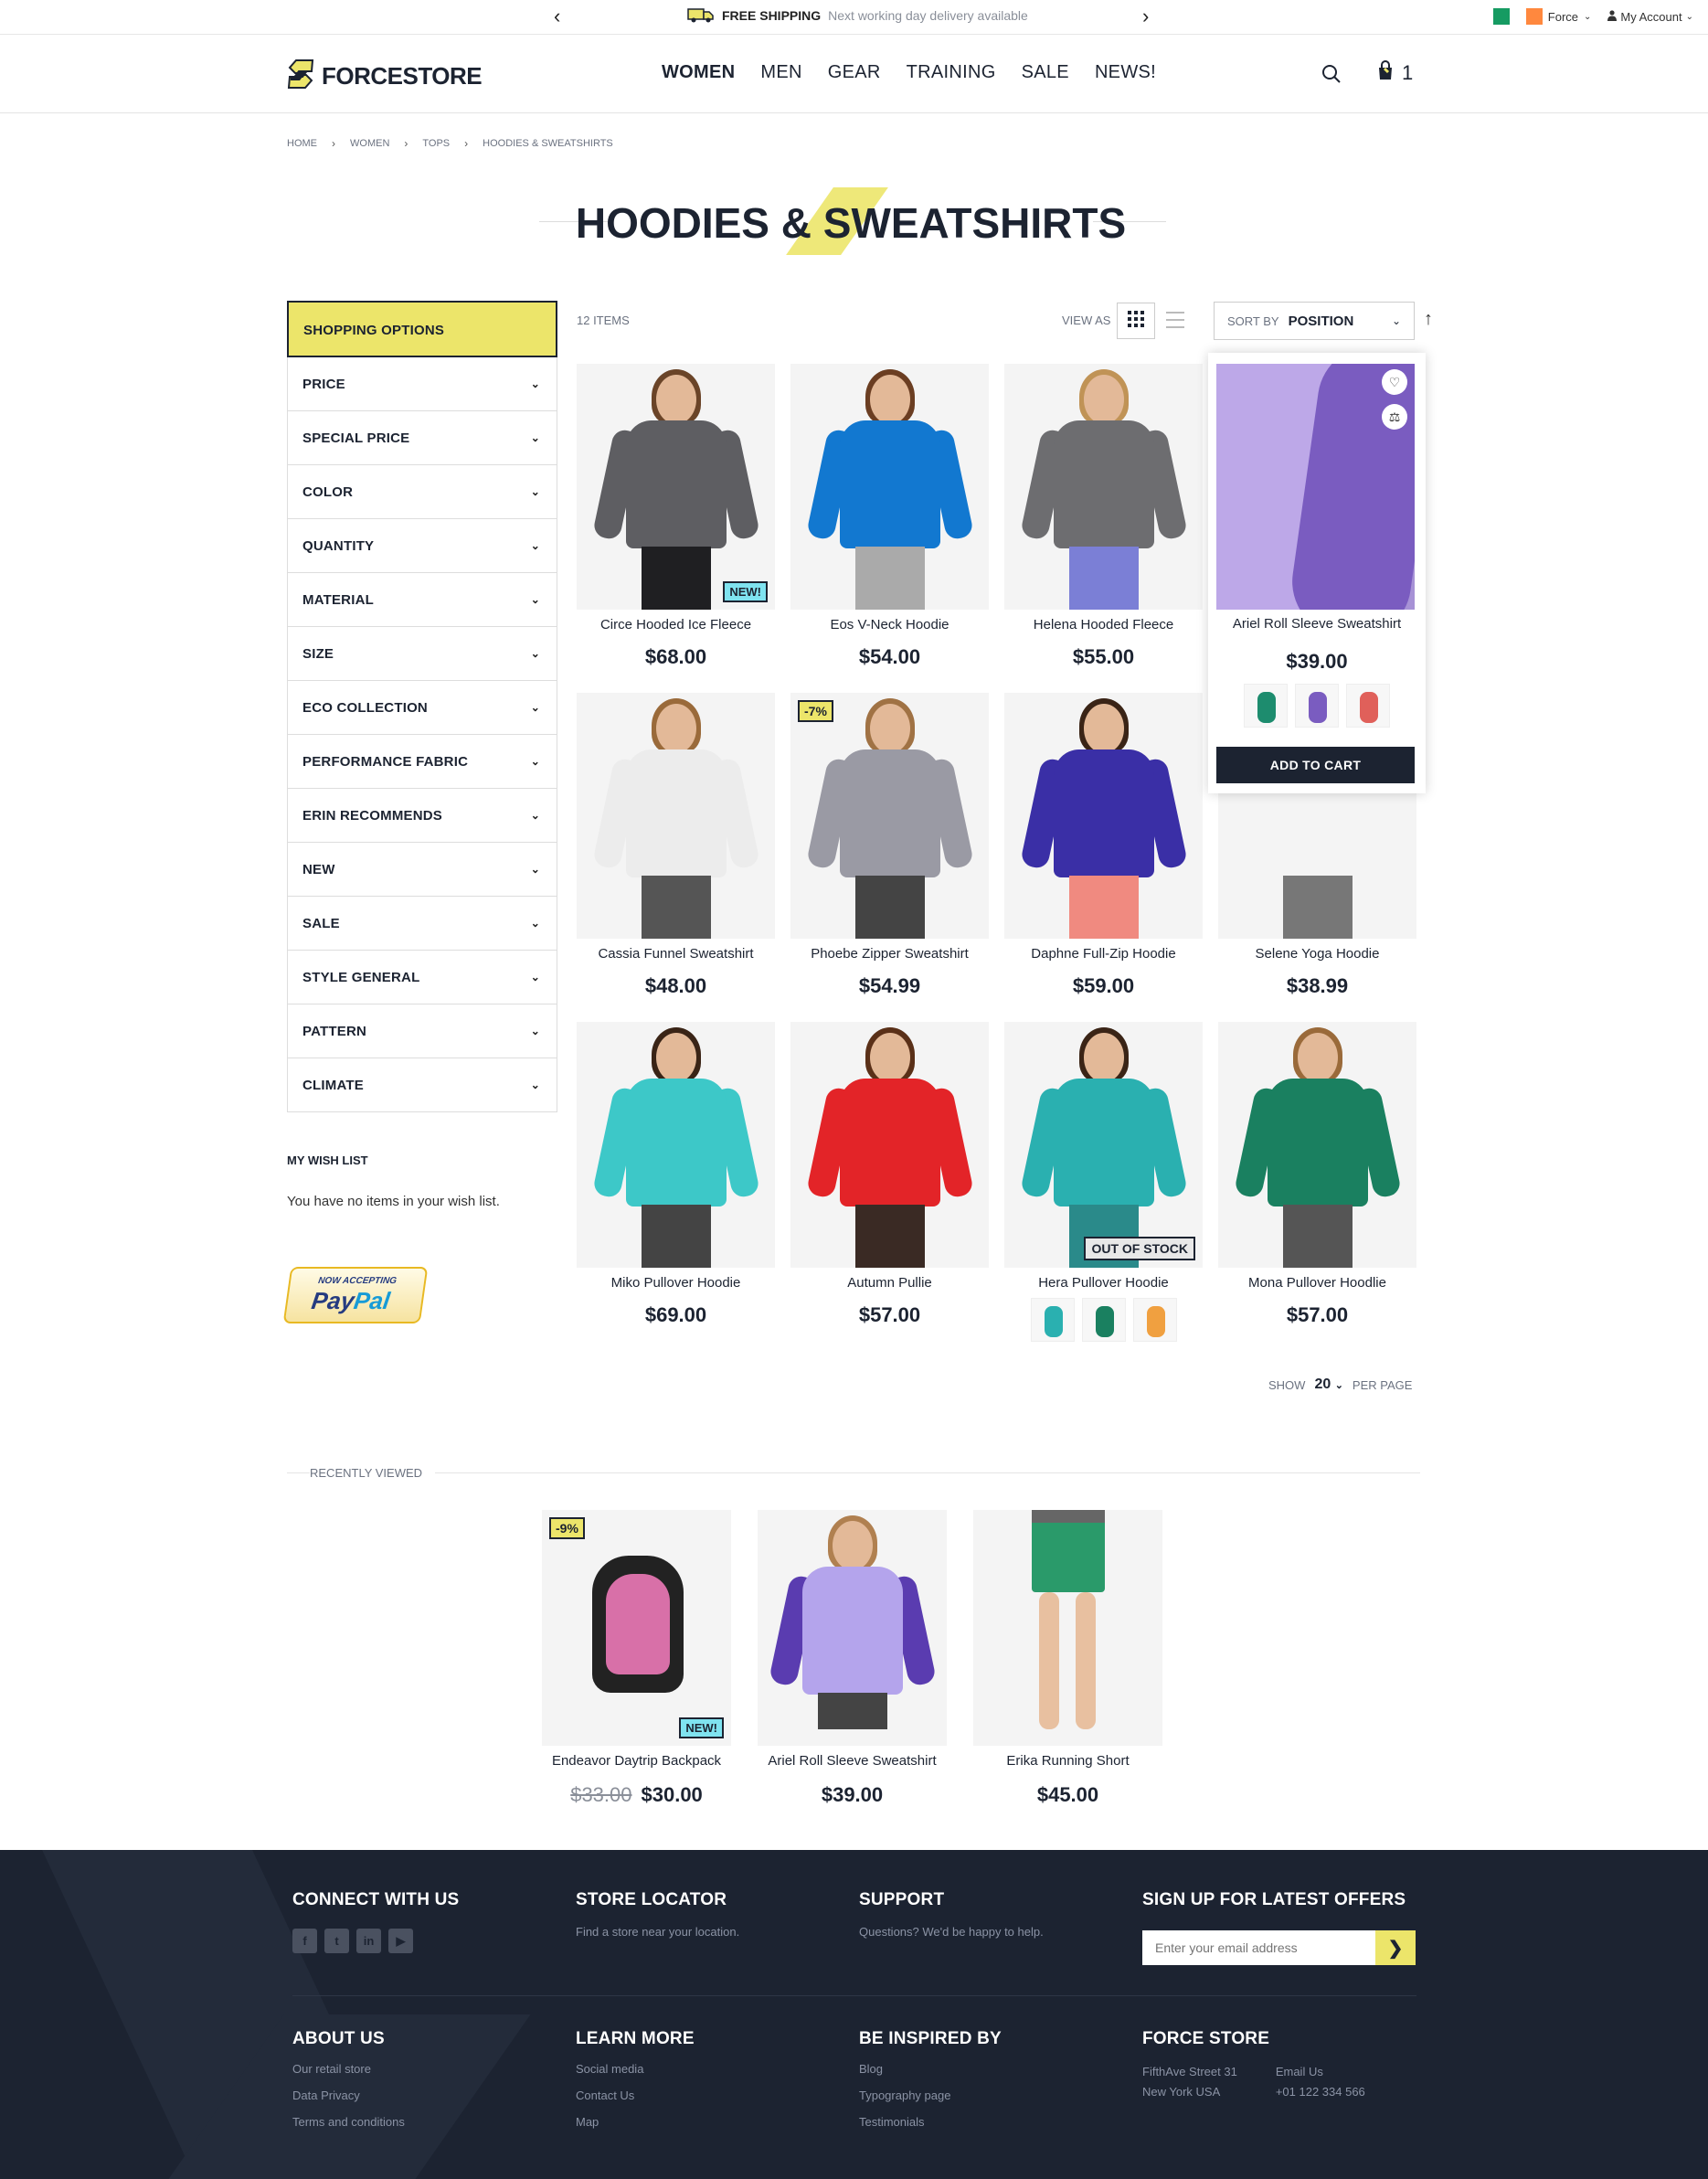 This screenshot has height=2179, width=1708. What do you see at coordinates (369, 143) in the screenshot?
I see `breadcrumb-women: WOMEN` at bounding box center [369, 143].